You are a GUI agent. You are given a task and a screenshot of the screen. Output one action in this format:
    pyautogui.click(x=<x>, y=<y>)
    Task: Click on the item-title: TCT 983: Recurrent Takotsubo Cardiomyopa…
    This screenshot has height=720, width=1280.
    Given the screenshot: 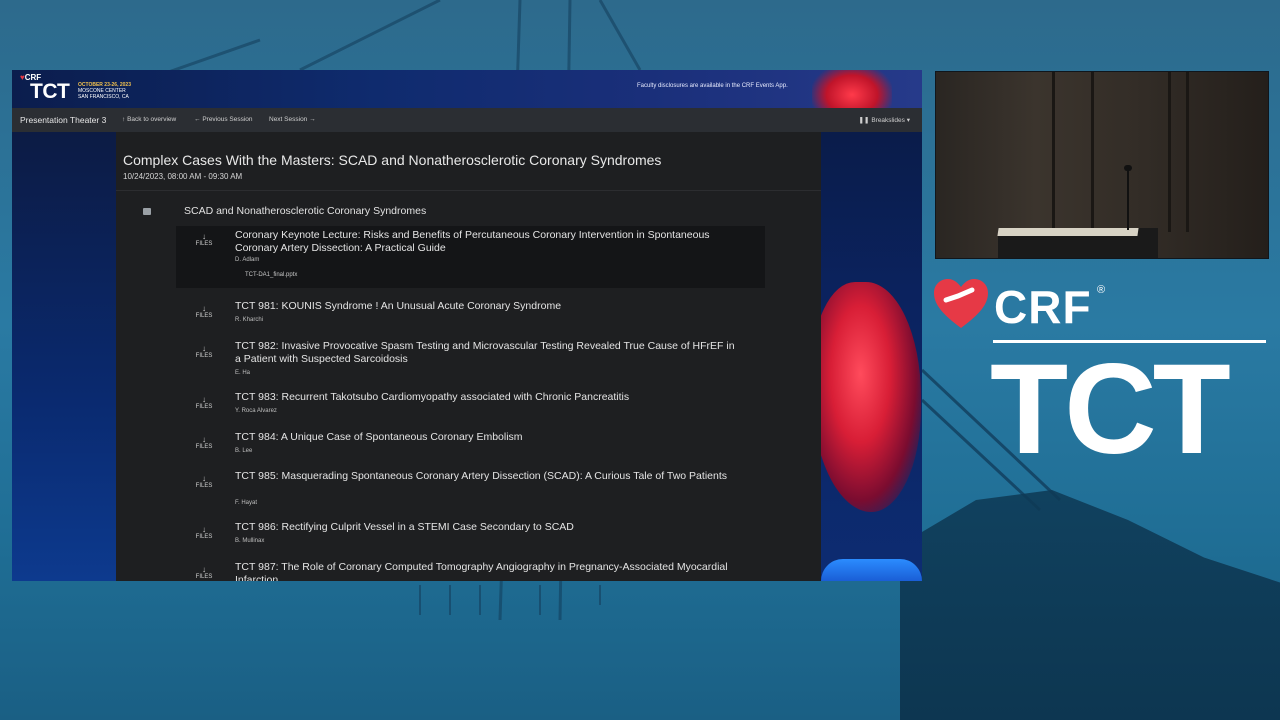 What is the action you would take?
    pyautogui.click(x=485, y=397)
    